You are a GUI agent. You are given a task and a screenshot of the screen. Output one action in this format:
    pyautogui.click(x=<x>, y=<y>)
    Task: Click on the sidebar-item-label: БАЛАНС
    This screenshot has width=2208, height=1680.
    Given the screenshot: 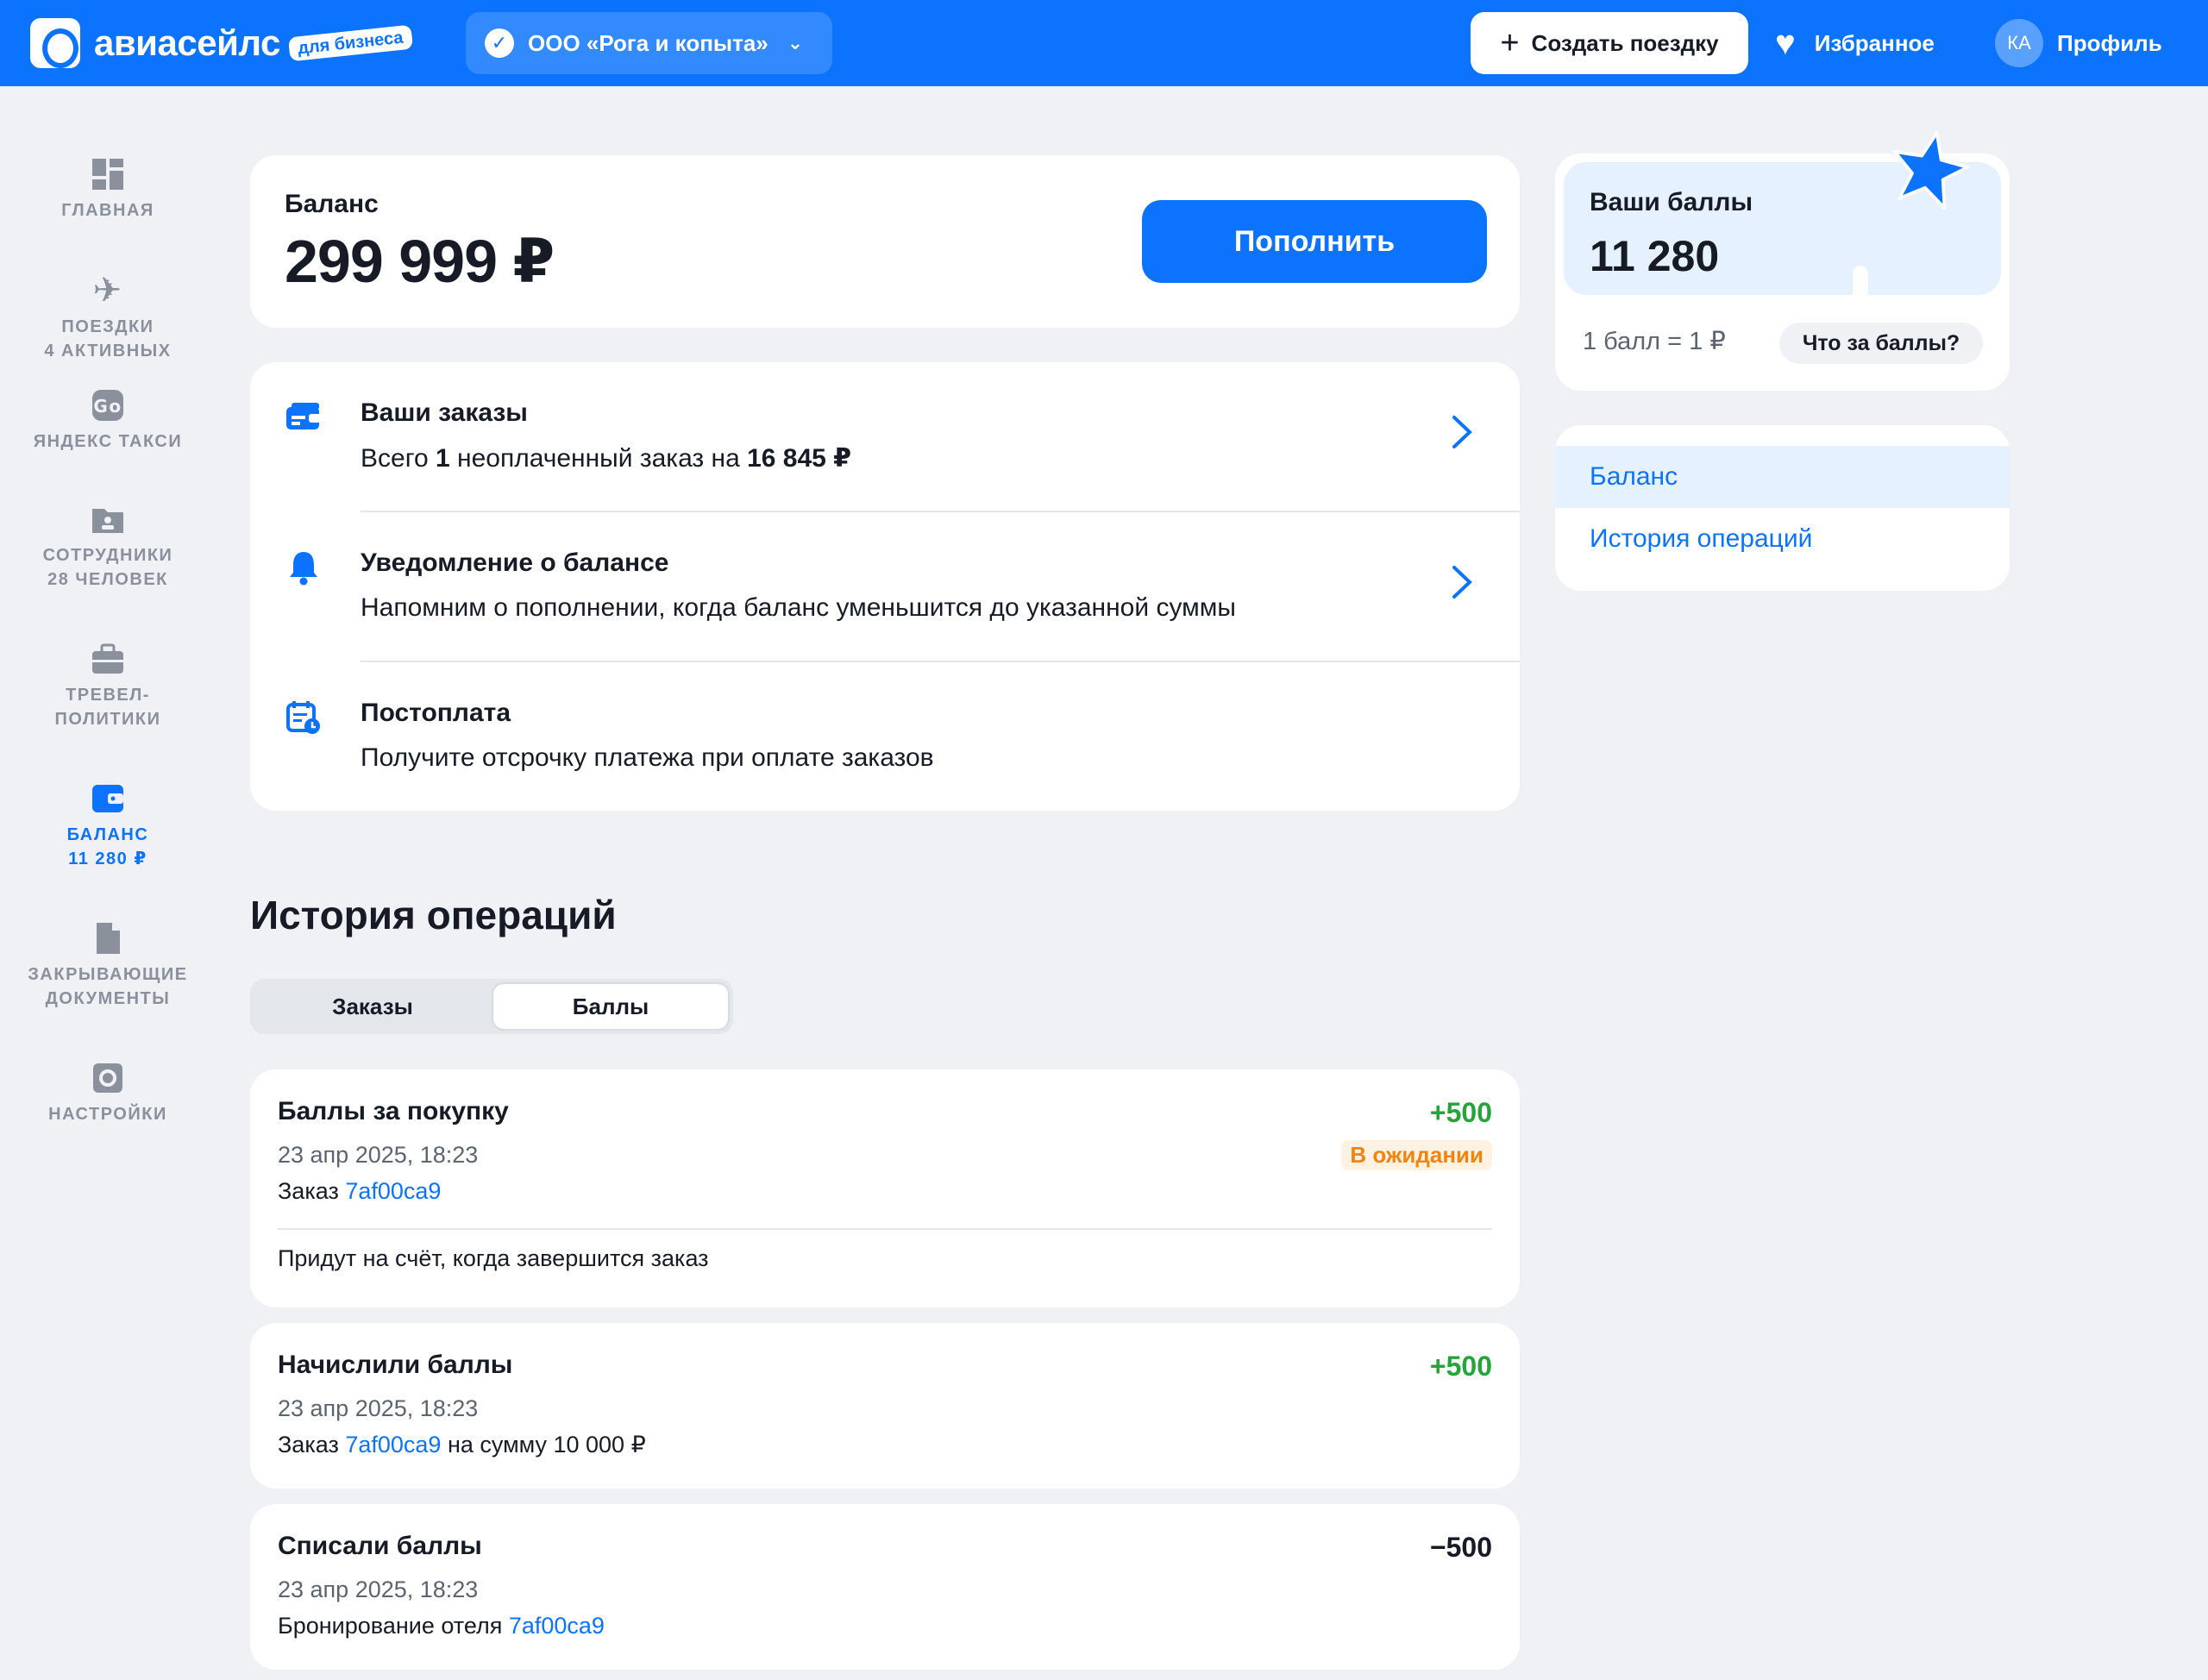 What is the action you would take?
    pyautogui.click(x=108, y=834)
    